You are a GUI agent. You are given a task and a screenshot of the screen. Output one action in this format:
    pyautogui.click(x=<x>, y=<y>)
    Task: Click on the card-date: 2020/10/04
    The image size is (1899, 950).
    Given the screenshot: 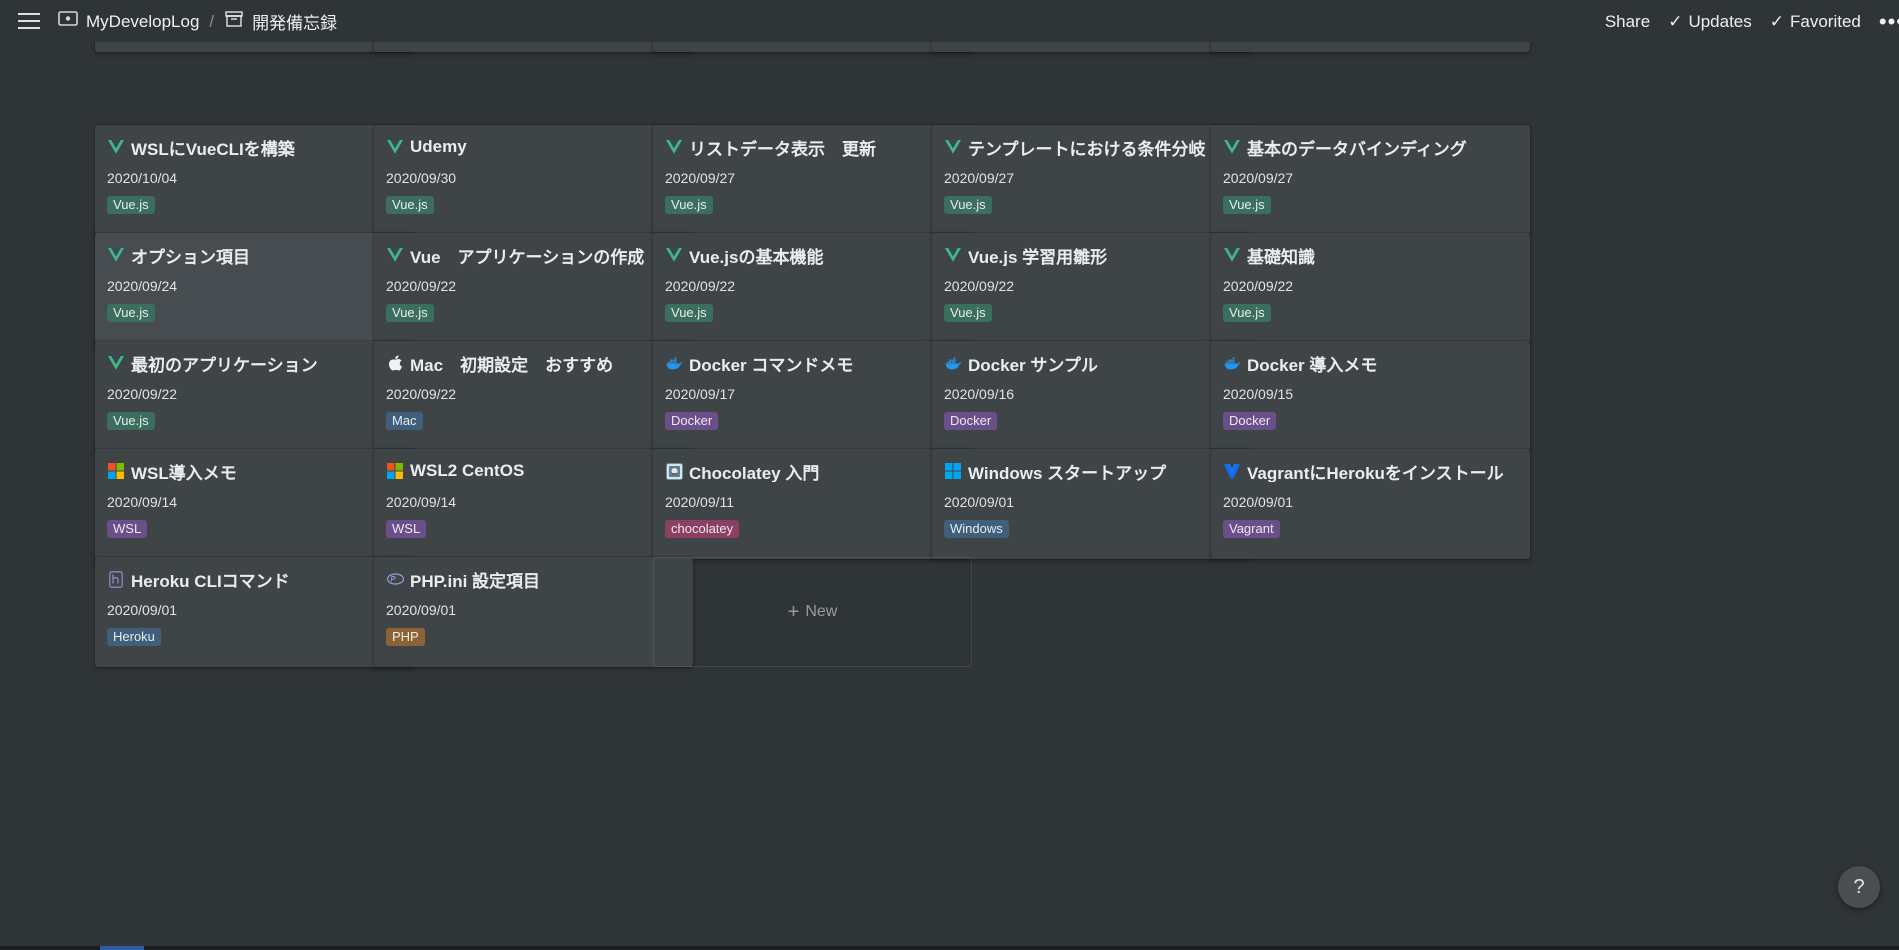 What is the action you would take?
    pyautogui.click(x=142, y=178)
    